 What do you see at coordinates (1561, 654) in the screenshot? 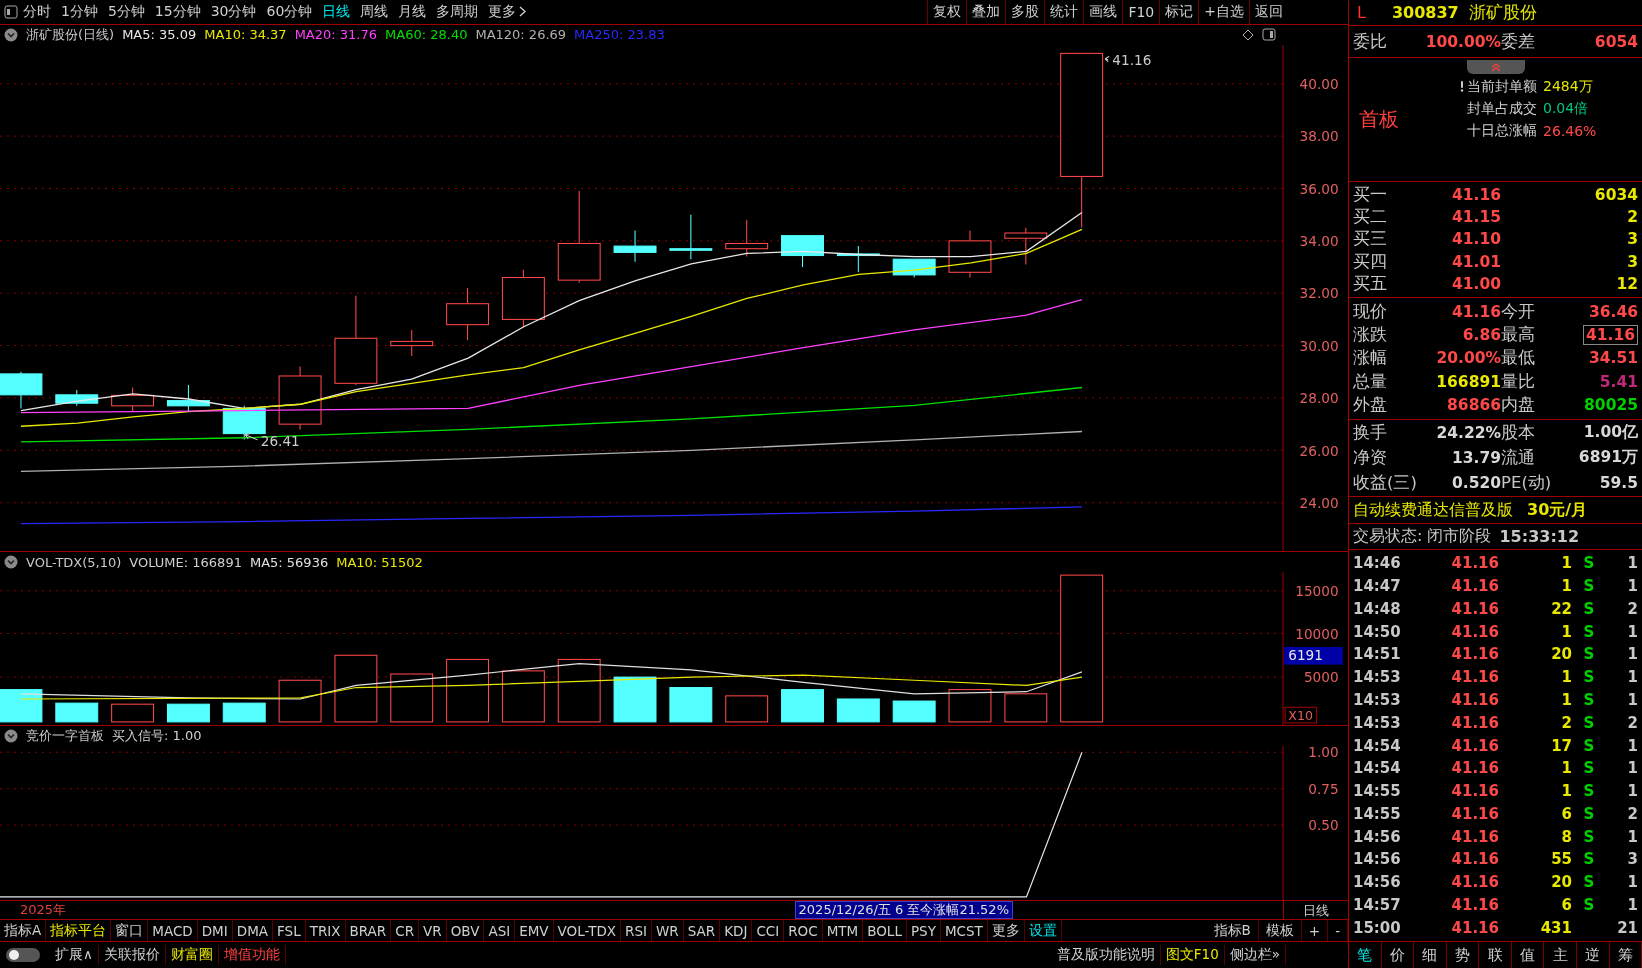
I see `trade-volume: 20` at bounding box center [1561, 654].